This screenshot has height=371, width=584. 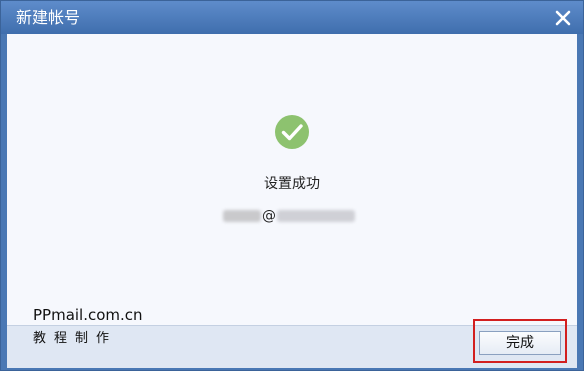 I want to click on watermark-subtitle: 教程制作, so click(x=75, y=338).